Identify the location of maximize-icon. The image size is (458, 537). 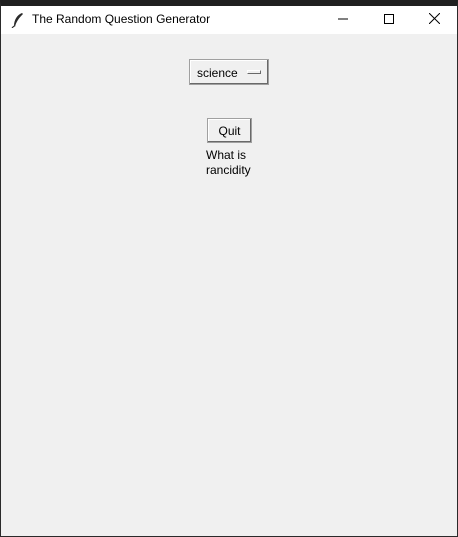
(389, 20).